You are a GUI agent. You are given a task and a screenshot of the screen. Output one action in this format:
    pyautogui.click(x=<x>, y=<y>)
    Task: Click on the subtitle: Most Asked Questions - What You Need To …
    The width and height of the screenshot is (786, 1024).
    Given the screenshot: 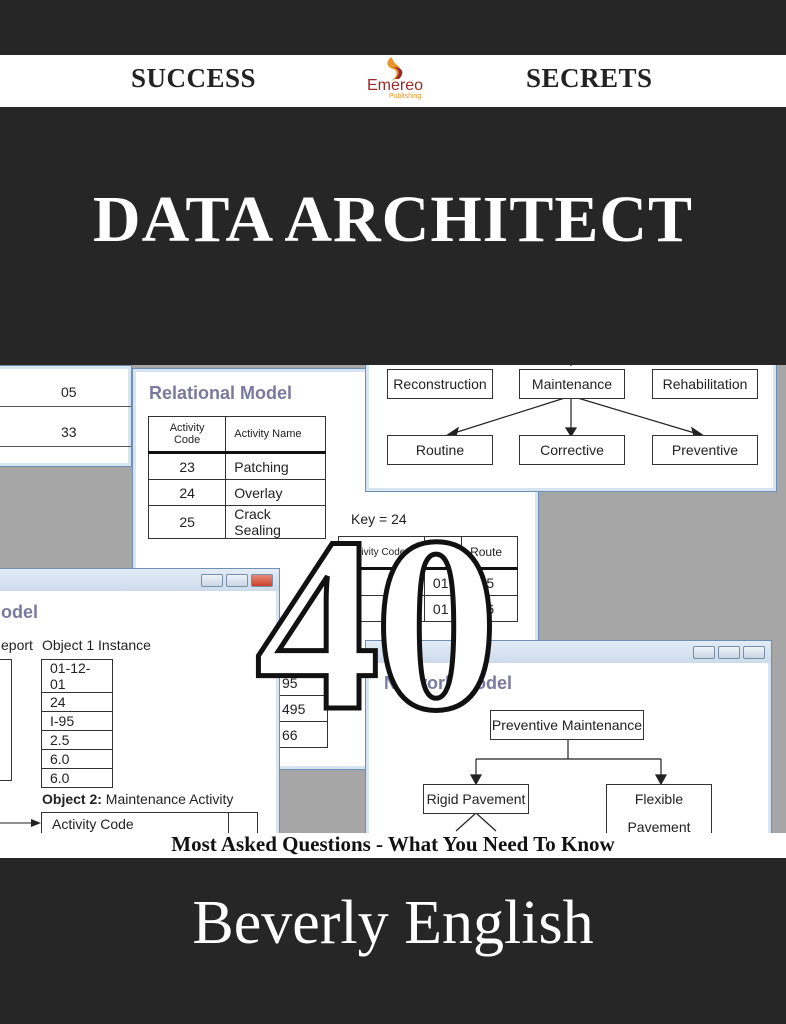 What is the action you would take?
    pyautogui.click(x=393, y=844)
    